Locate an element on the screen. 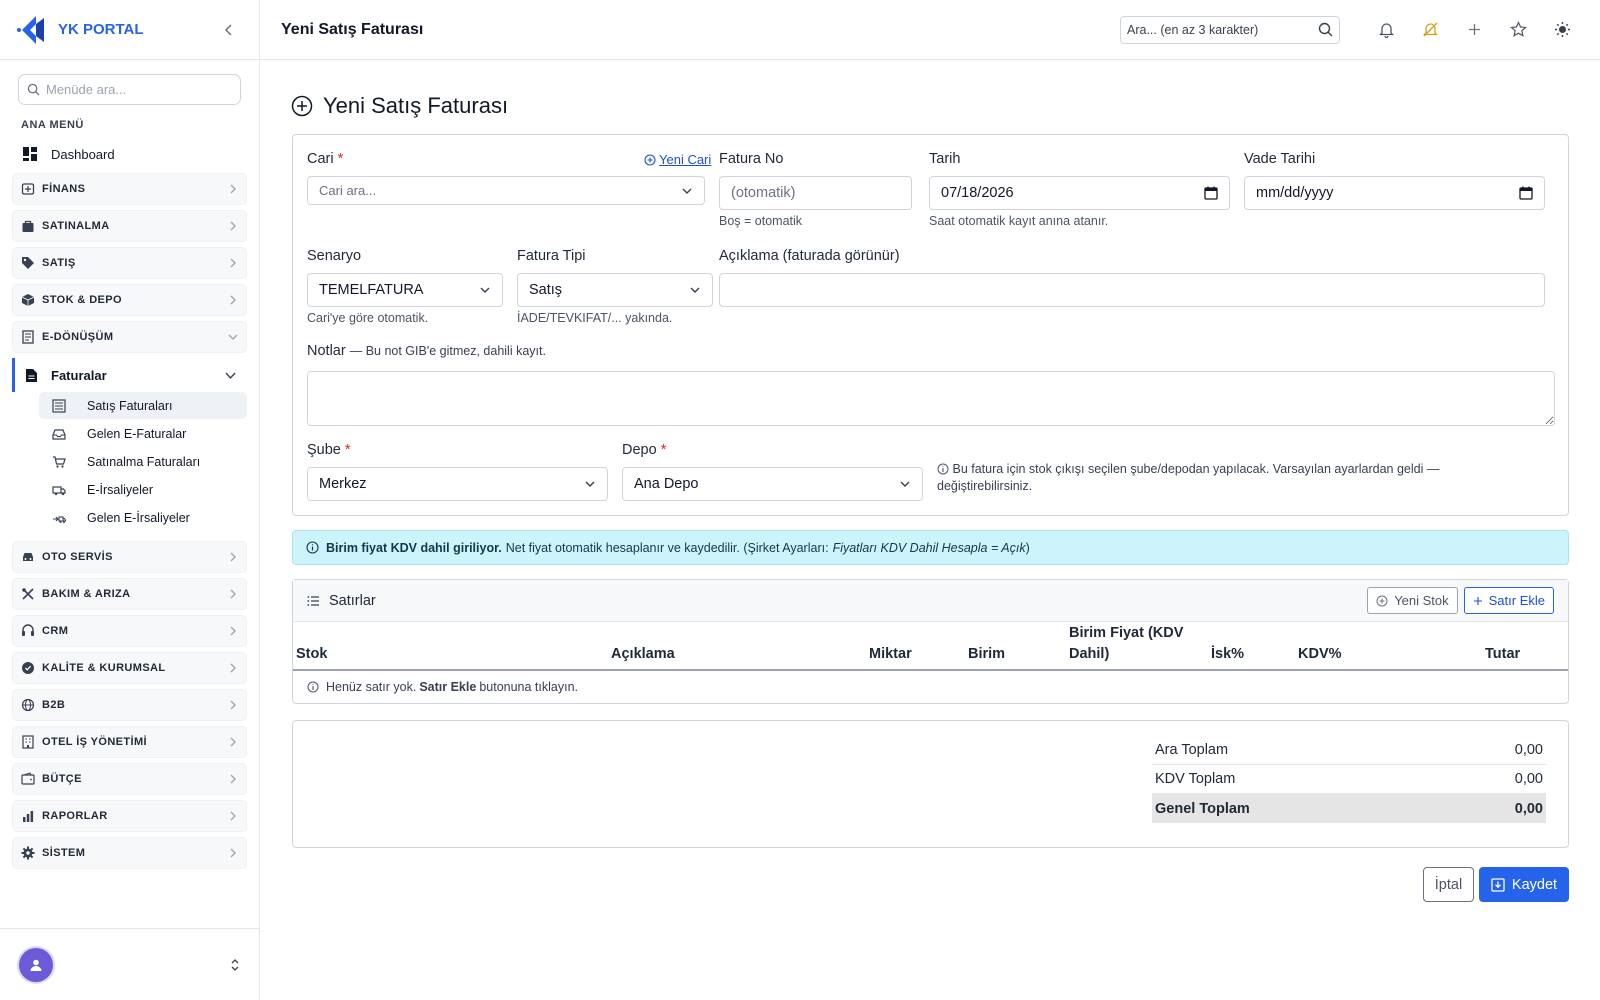  bell-icon is located at coordinates (1386, 30).